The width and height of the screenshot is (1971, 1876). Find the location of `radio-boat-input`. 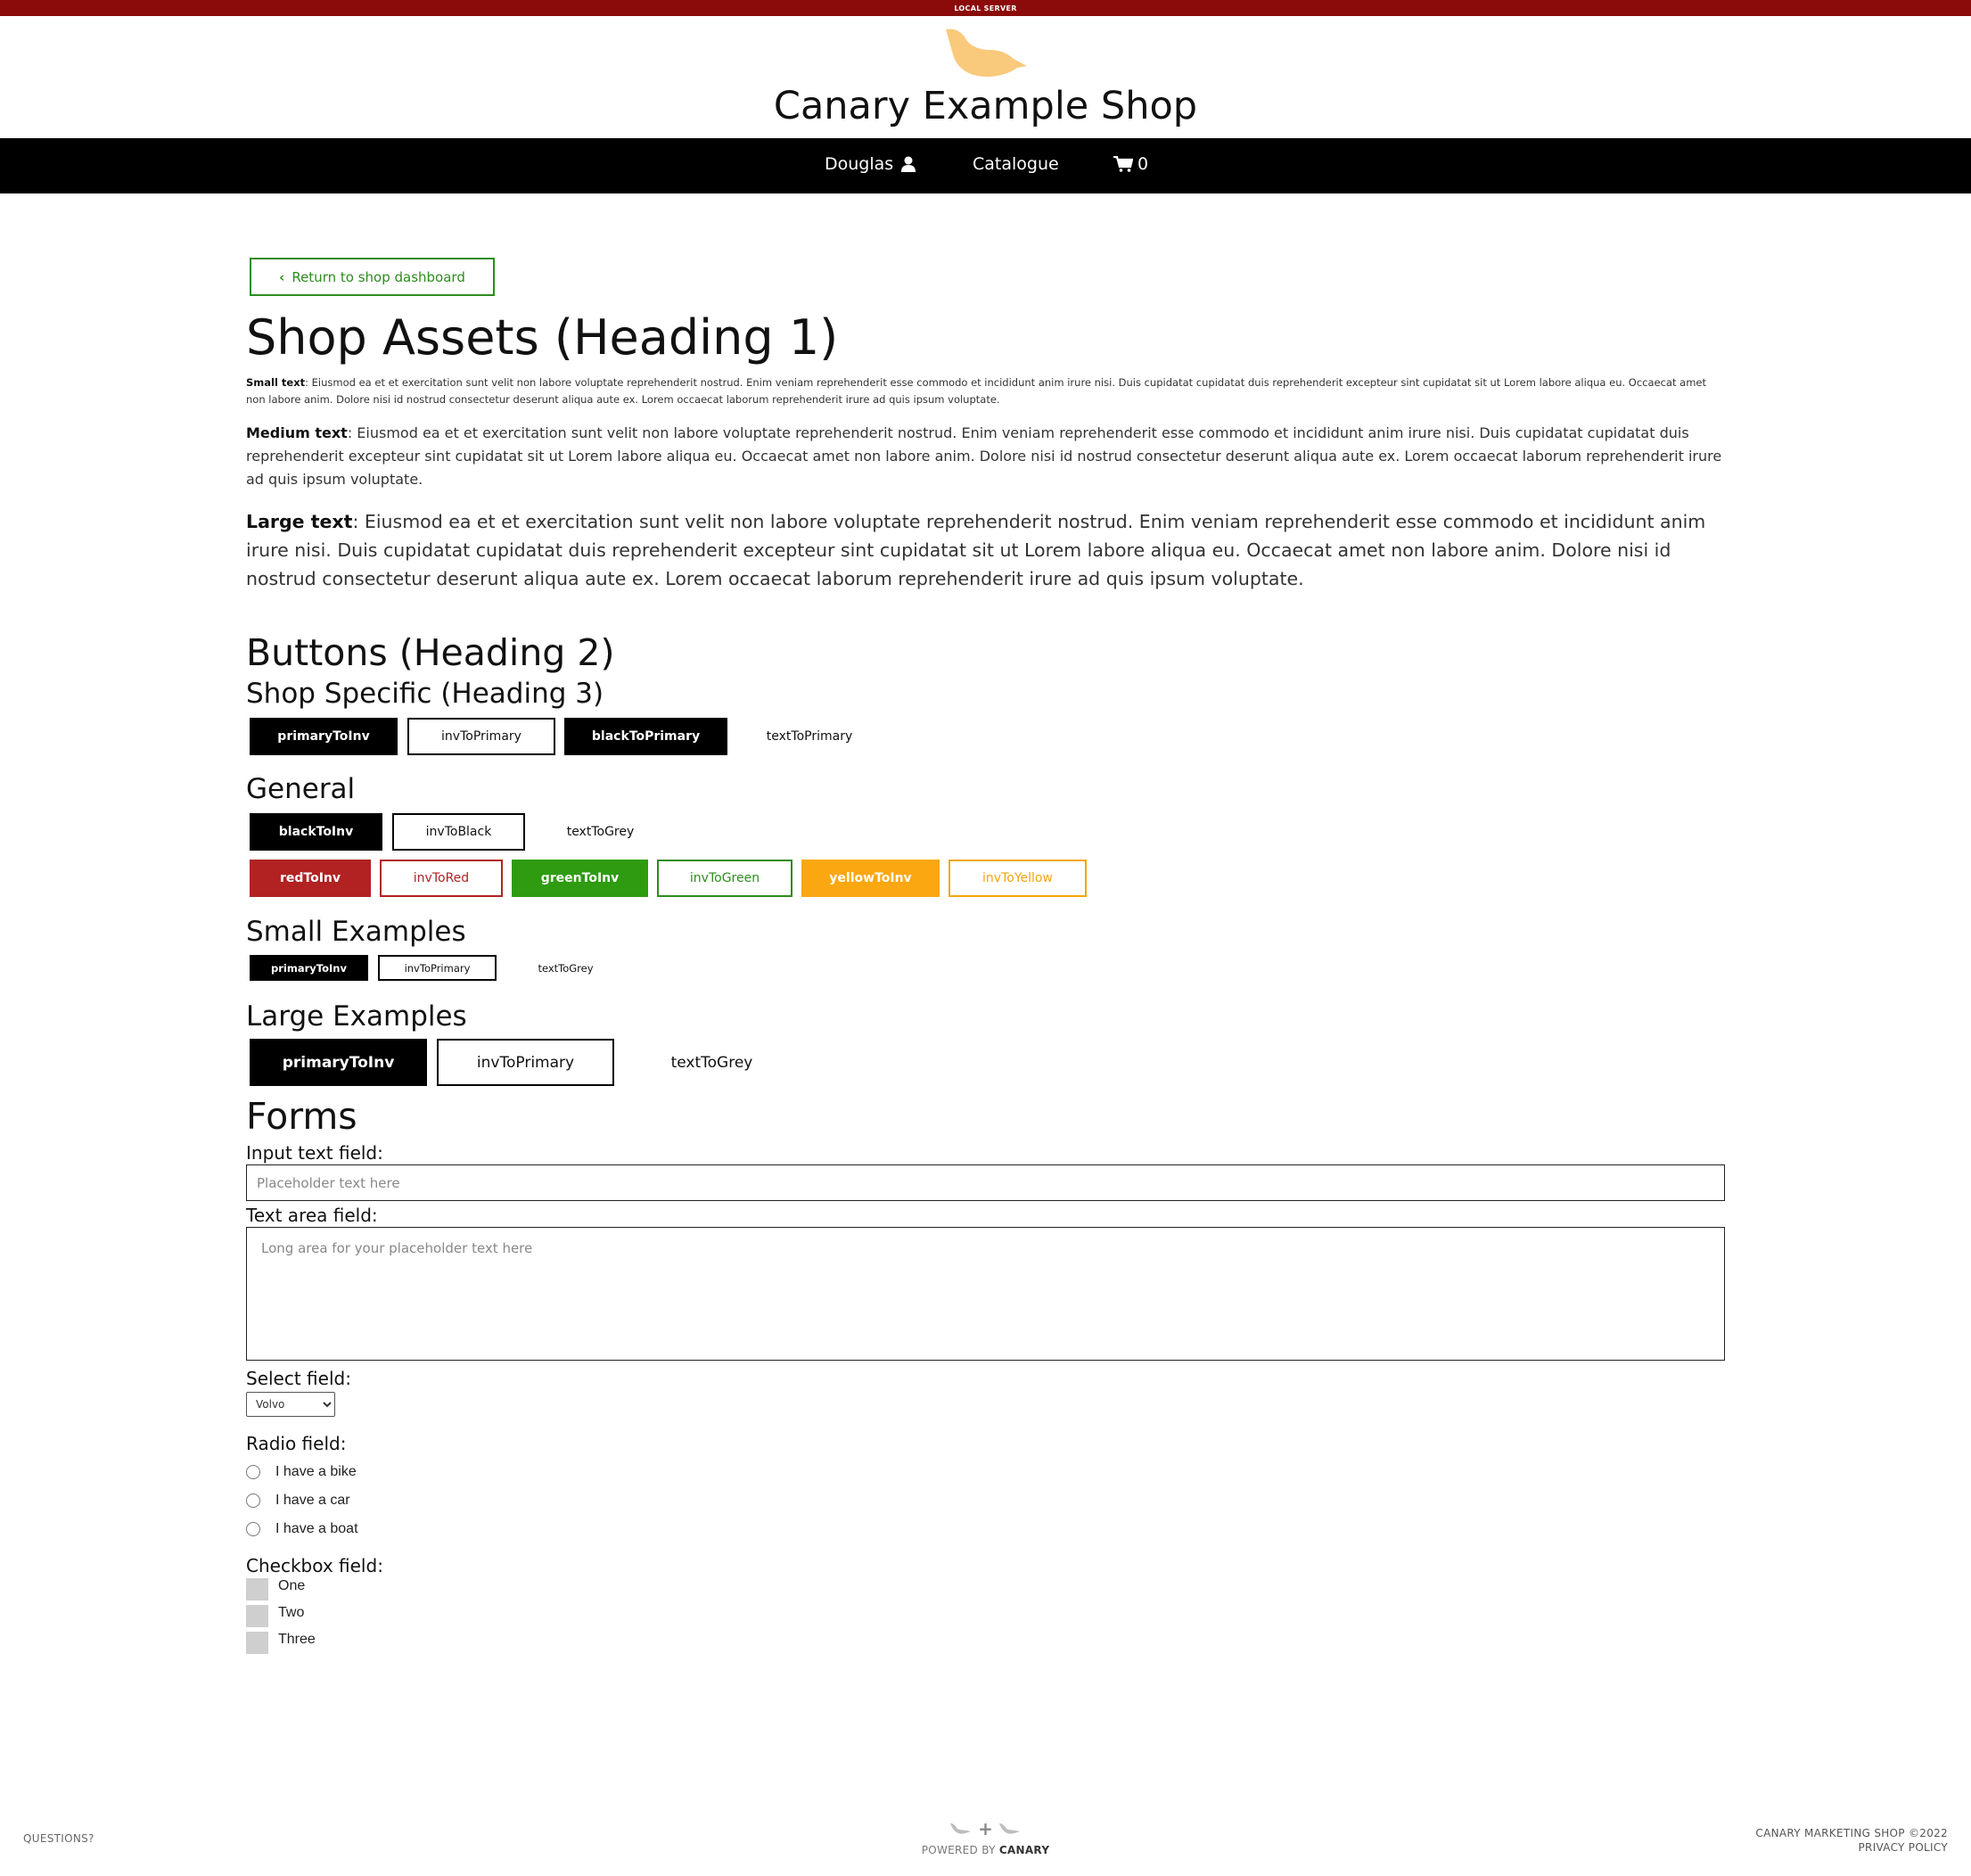

radio-boat-input is located at coordinates (253, 1529).